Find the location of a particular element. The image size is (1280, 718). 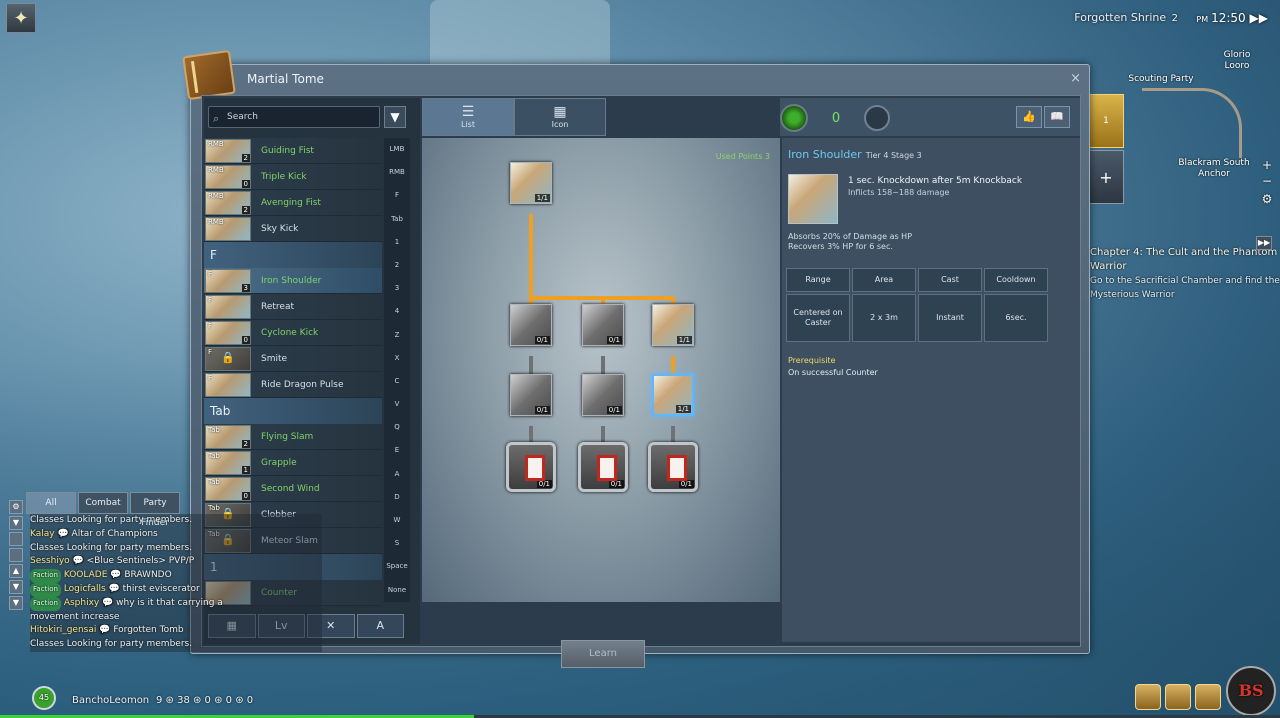

chat-side-button: ⚙ is located at coordinates (16, 507).